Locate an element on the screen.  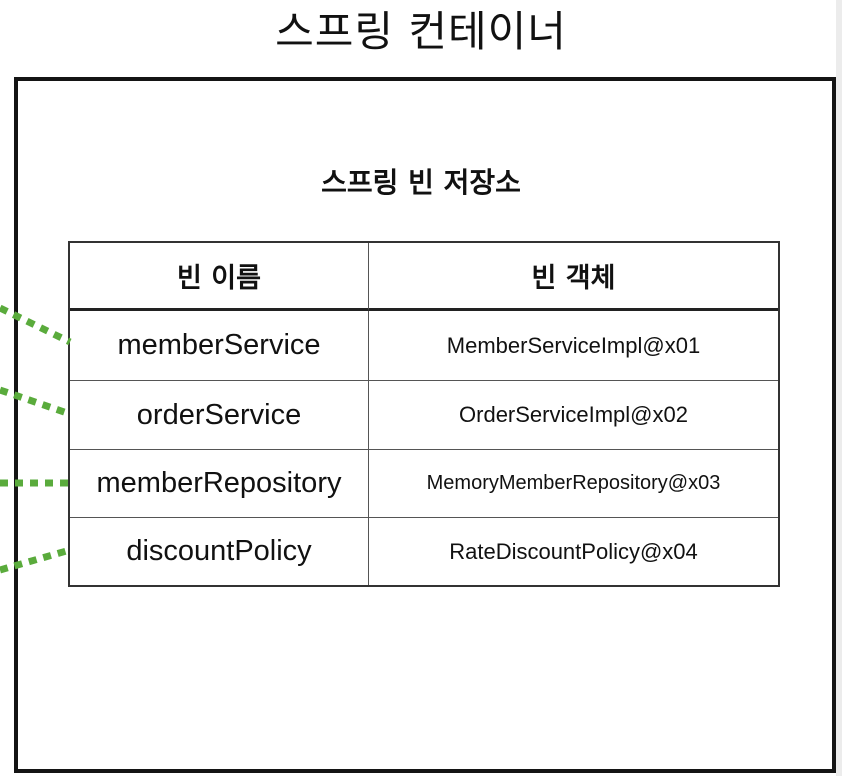
bean-object-cell: MemberServiceImpl@x01 is located at coordinates (573, 346).